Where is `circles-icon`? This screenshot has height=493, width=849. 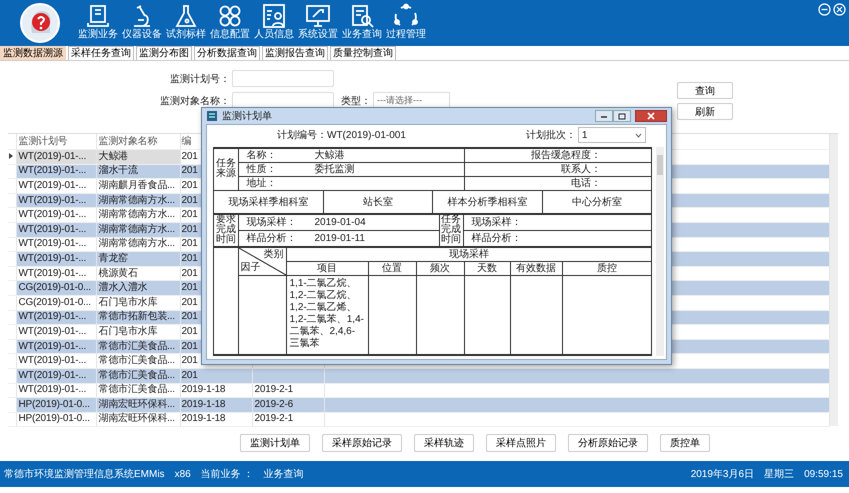
circles-icon is located at coordinates (230, 16).